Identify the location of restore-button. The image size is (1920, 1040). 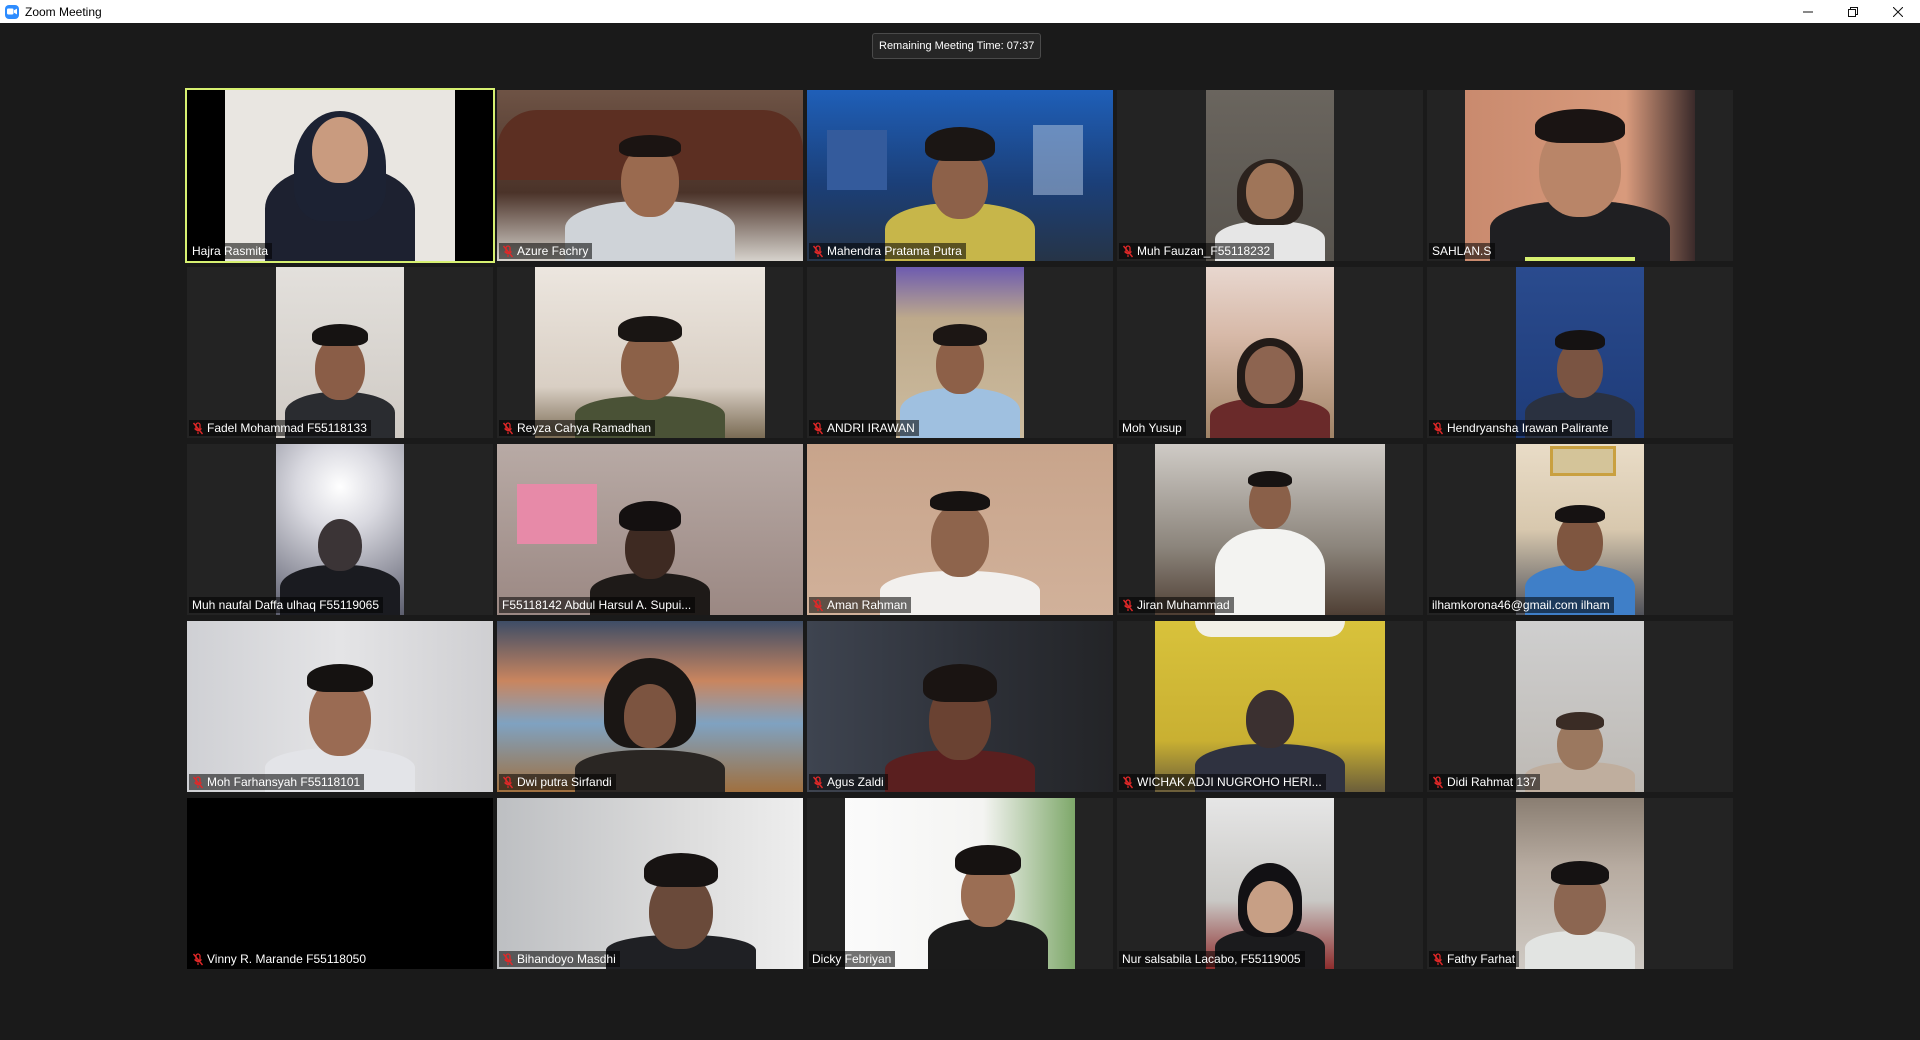
(1852, 11).